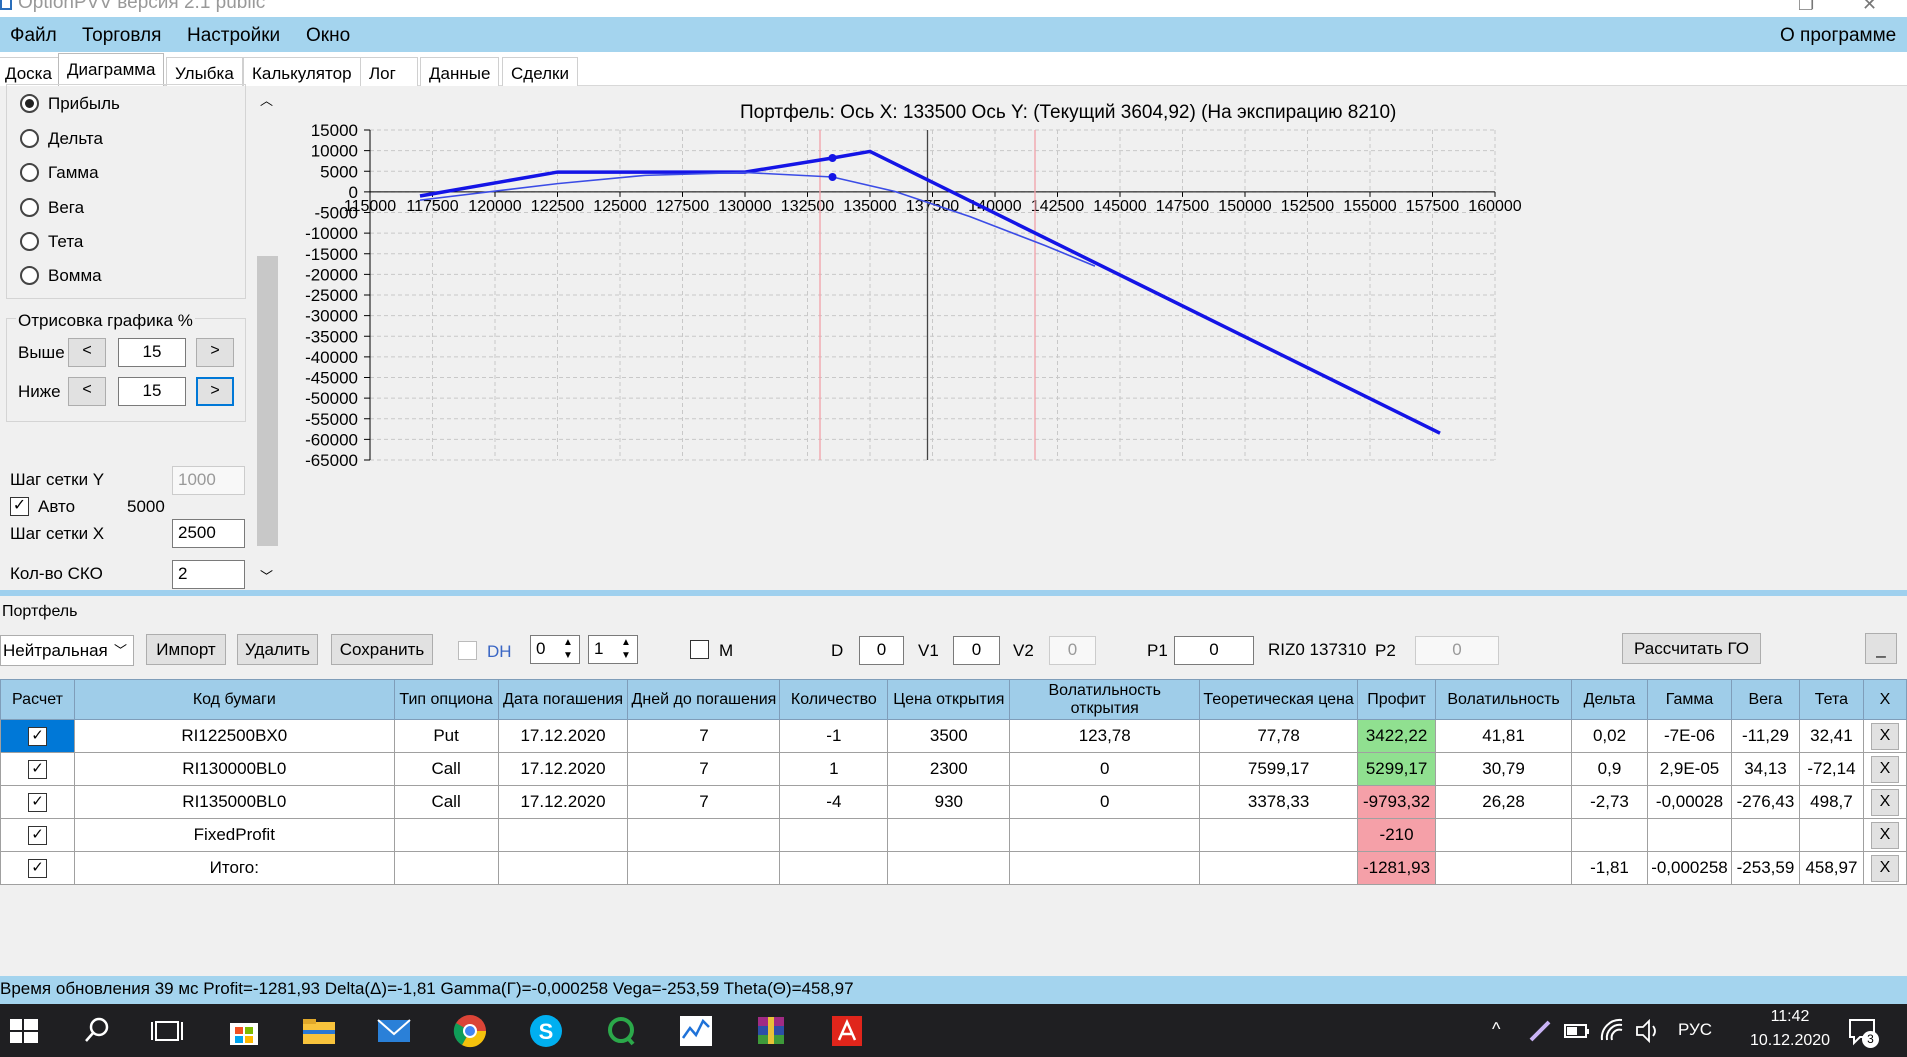  What do you see at coordinates (67, 650) in the screenshot?
I see `strategy-select: Нейтральная ﹀` at bounding box center [67, 650].